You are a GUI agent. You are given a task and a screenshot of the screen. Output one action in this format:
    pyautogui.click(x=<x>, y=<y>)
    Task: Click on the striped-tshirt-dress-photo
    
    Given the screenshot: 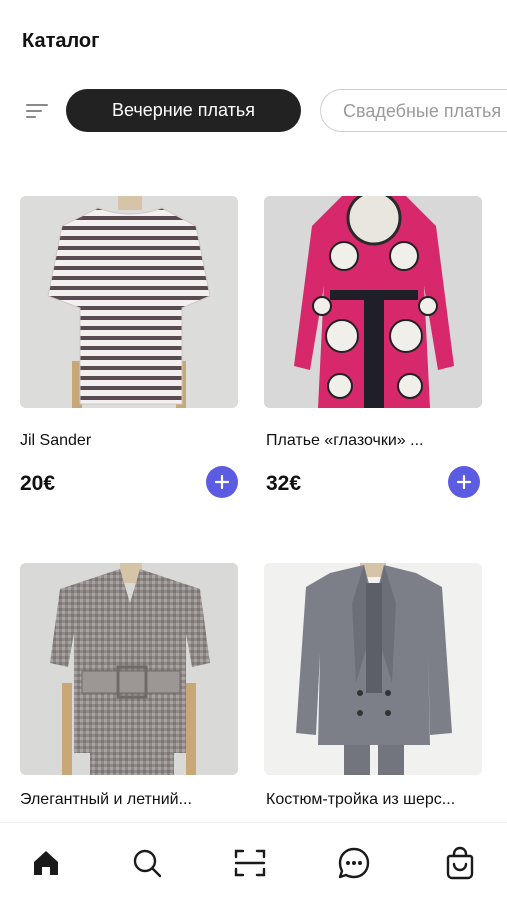 What is the action you would take?
    pyautogui.click(x=129, y=302)
    